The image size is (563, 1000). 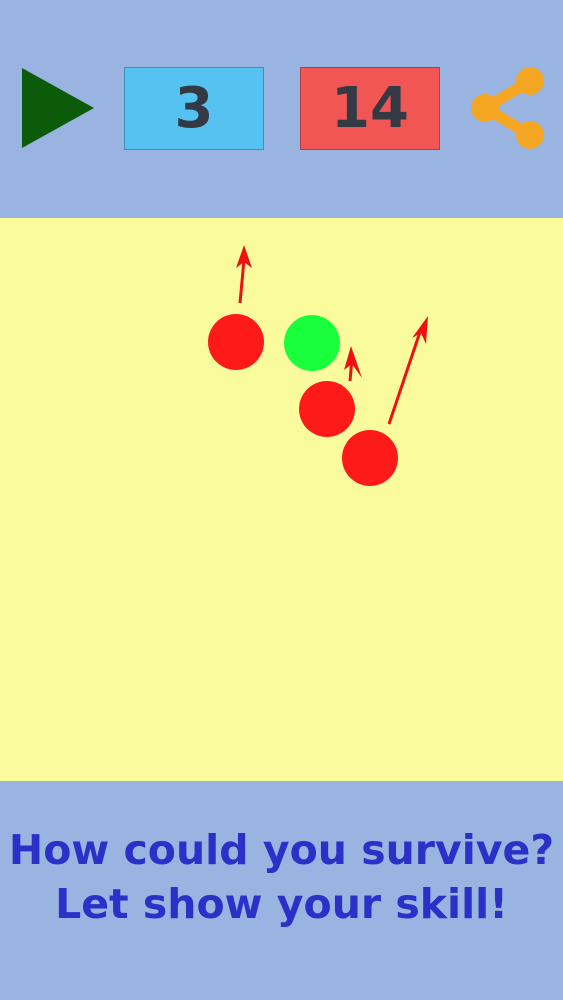 What do you see at coordinates (194, 108) in the screenshot?
I see `current-score: 3` at bounding box center [194, 108].